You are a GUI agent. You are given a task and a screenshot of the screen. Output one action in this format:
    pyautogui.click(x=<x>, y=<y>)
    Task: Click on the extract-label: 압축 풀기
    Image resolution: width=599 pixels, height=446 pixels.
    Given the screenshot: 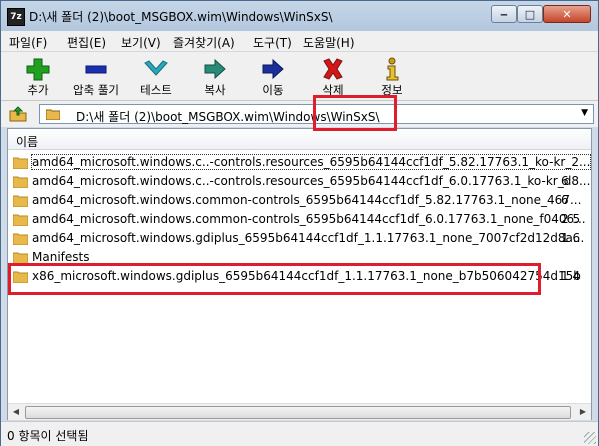 What is the action you would take?
    pyautogui.click(x=96, y=90)
    